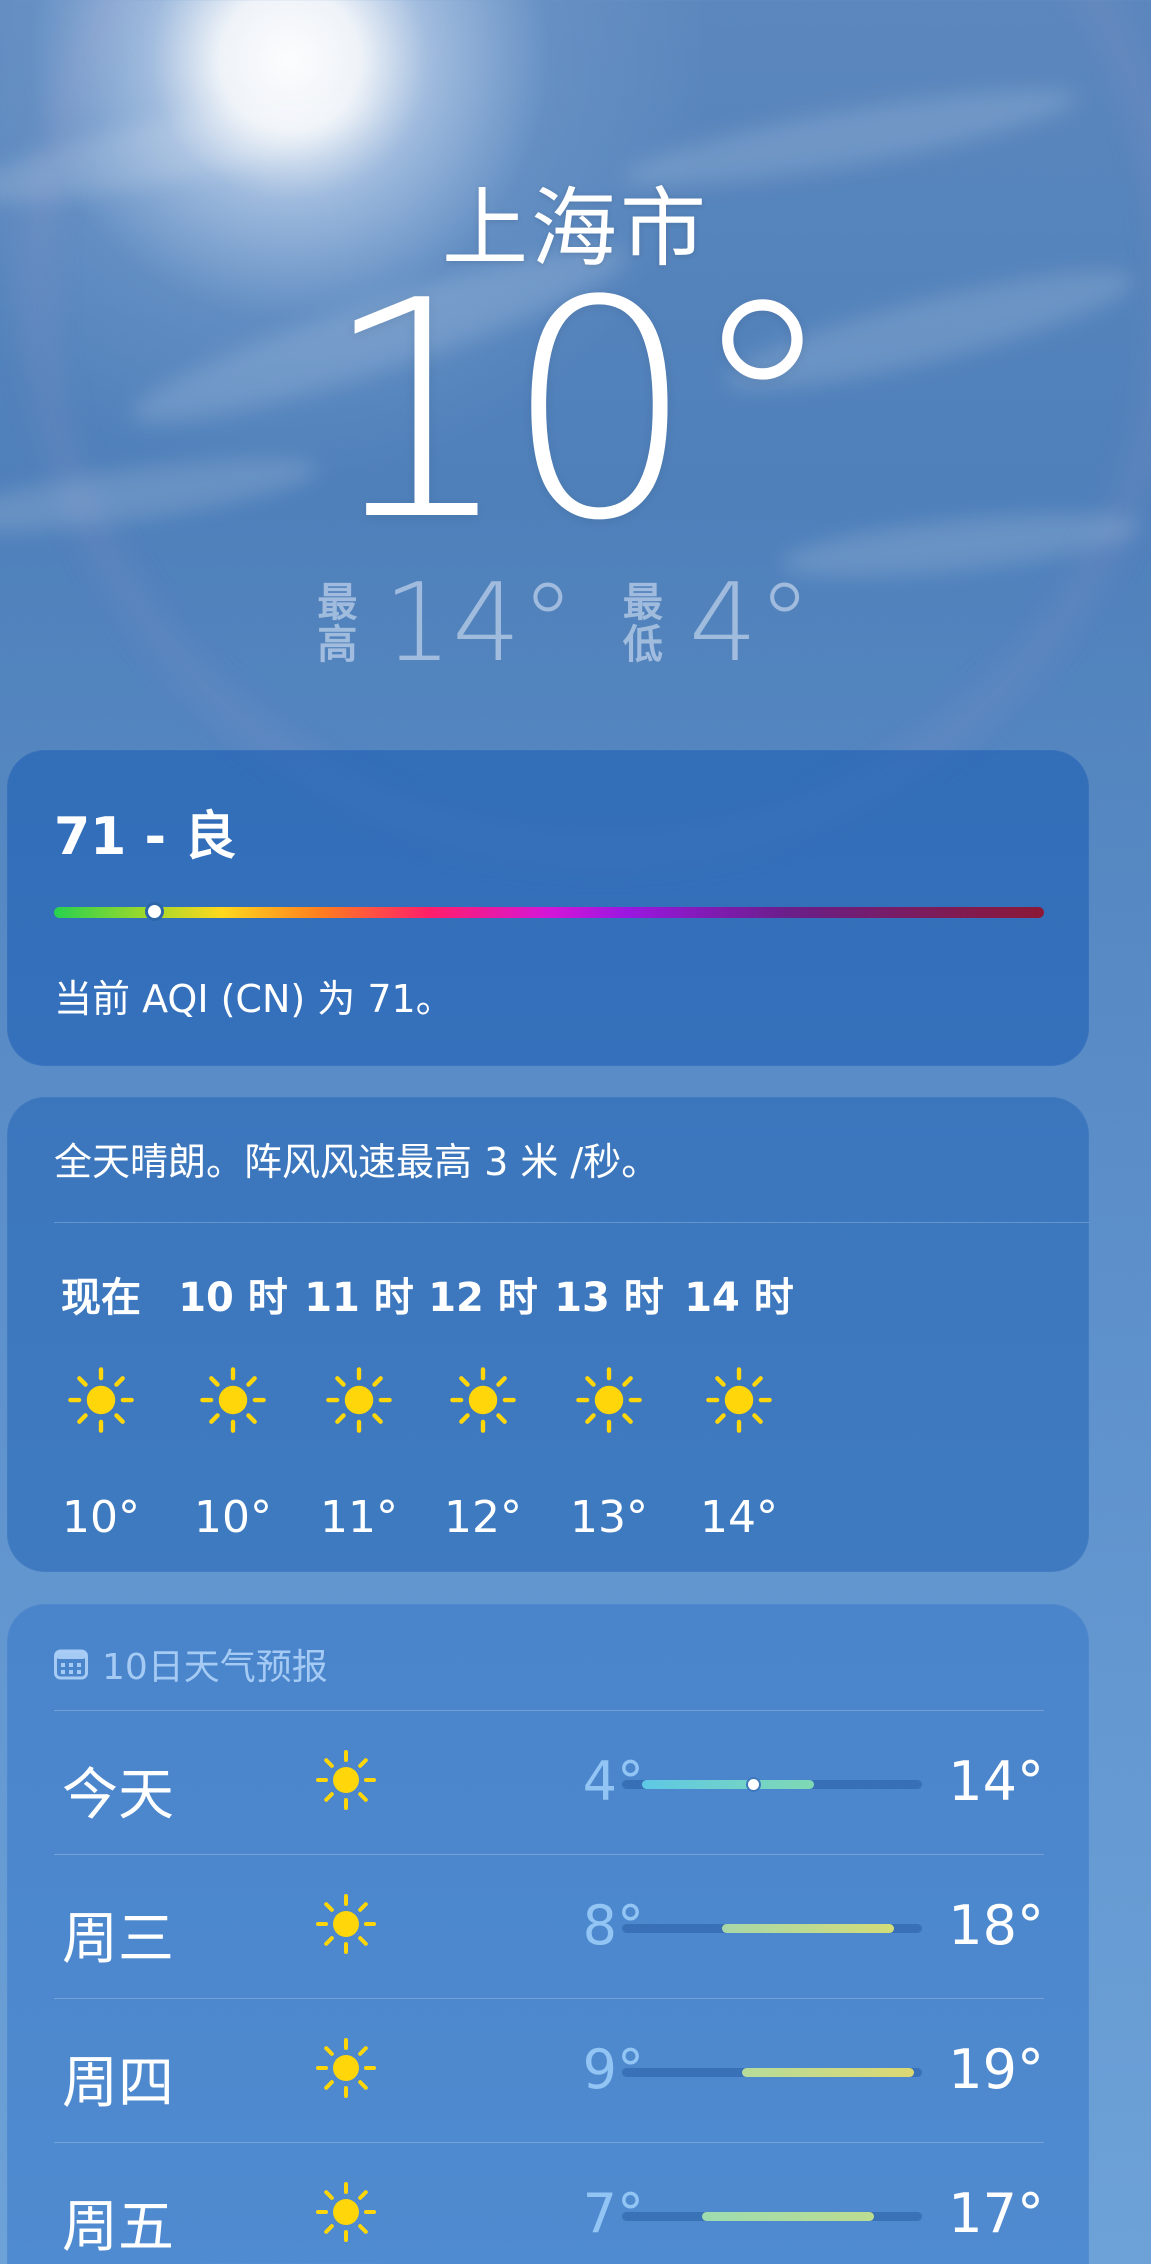  What do you see at coordinates (996, 1925) in the screenshot?
I see `day-high-temperature: 18°` at bounding box center [996, 1925].